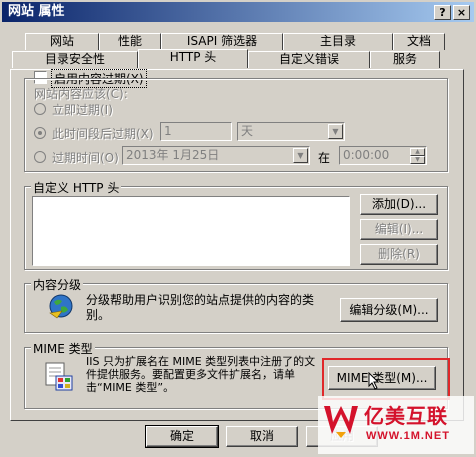 This screenshot has height=457, width=476. I want to click on title-bar: 网站 属性 ? ×, so click(238, 12).